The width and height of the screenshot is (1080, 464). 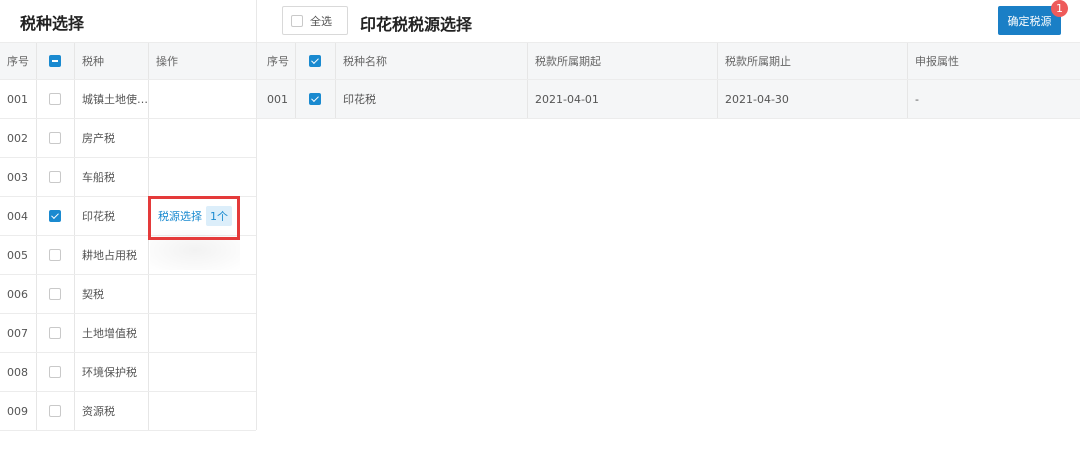 I want to click on table-row: 005 耕地占用税, so click(x=128, y=255).